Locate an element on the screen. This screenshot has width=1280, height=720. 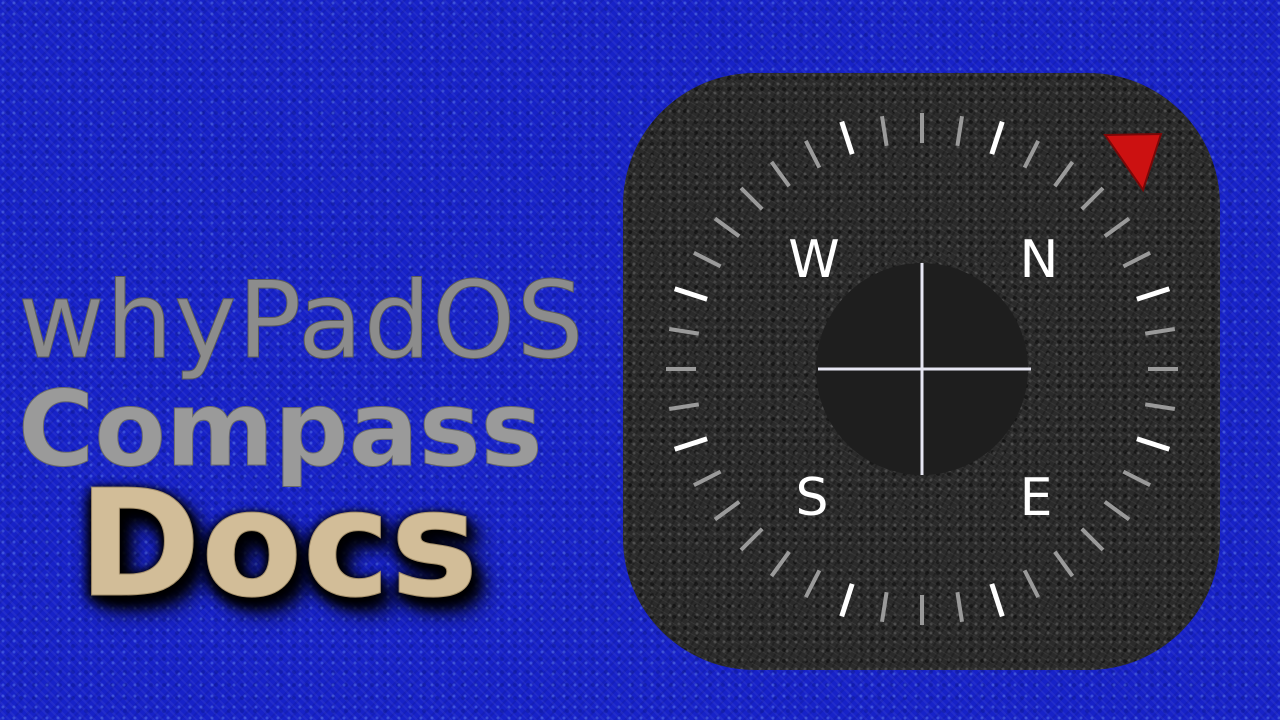
title-line-docs: Docs is located at coordinates (278, 544).